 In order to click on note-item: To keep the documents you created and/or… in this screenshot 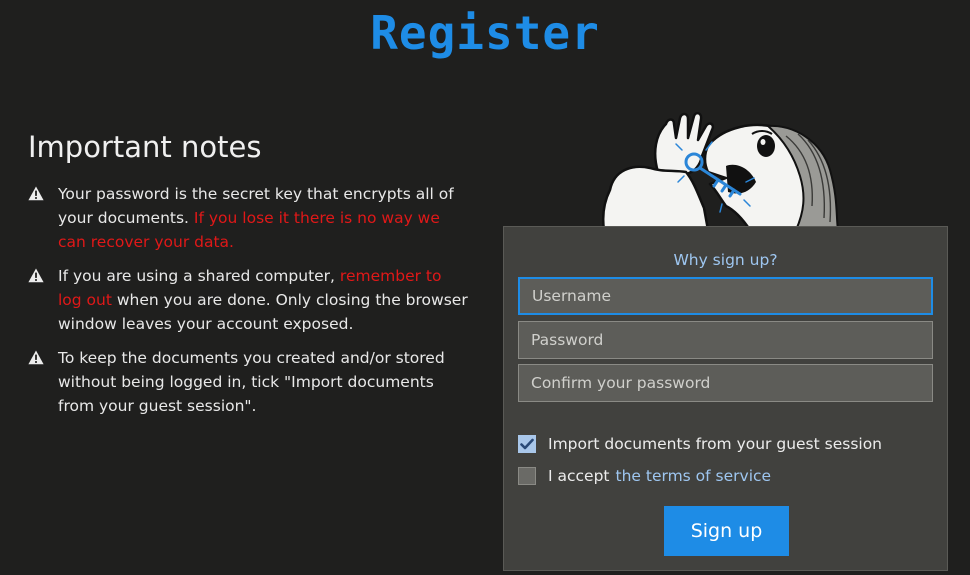, I will do `click(248, 382)`.